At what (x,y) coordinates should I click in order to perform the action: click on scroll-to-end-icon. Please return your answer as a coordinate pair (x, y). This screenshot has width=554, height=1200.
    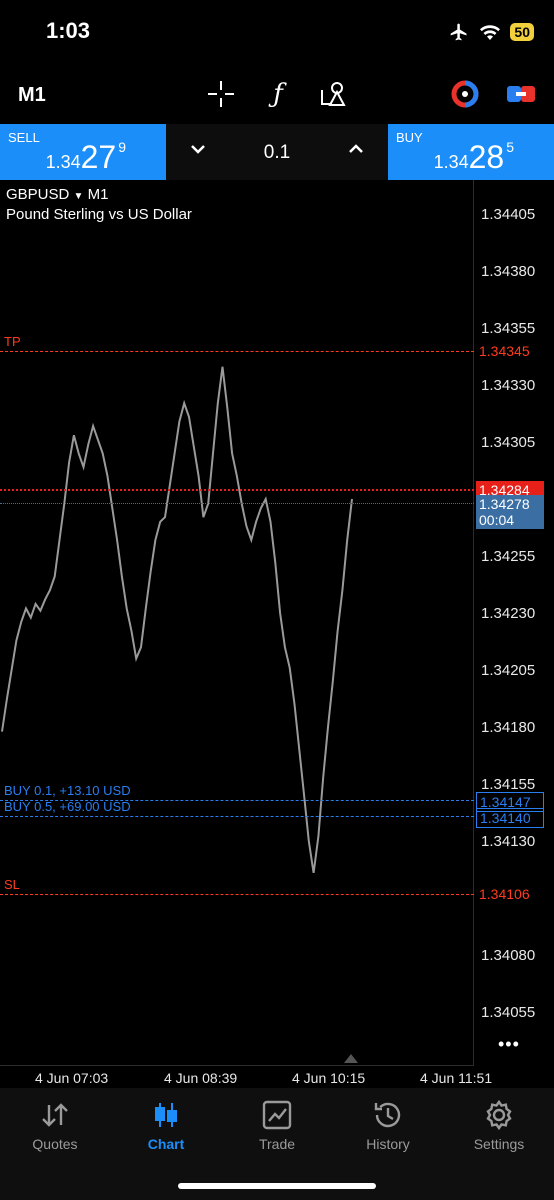
    Looking at the image, I should click on (351, 1058).